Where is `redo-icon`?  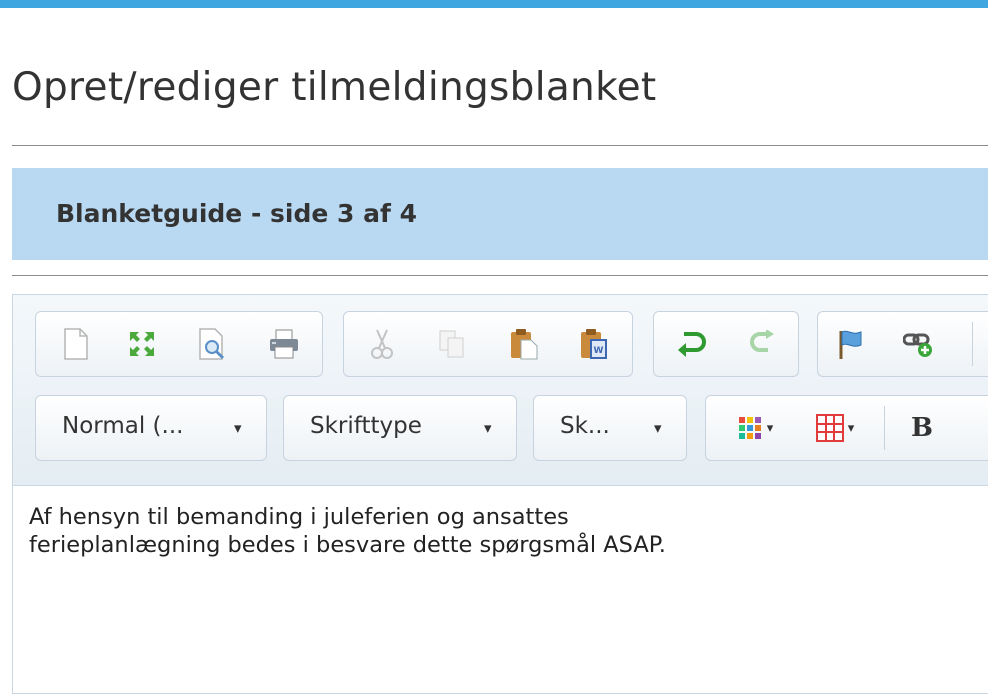 redo-icon is located at coordinates (762, 344).